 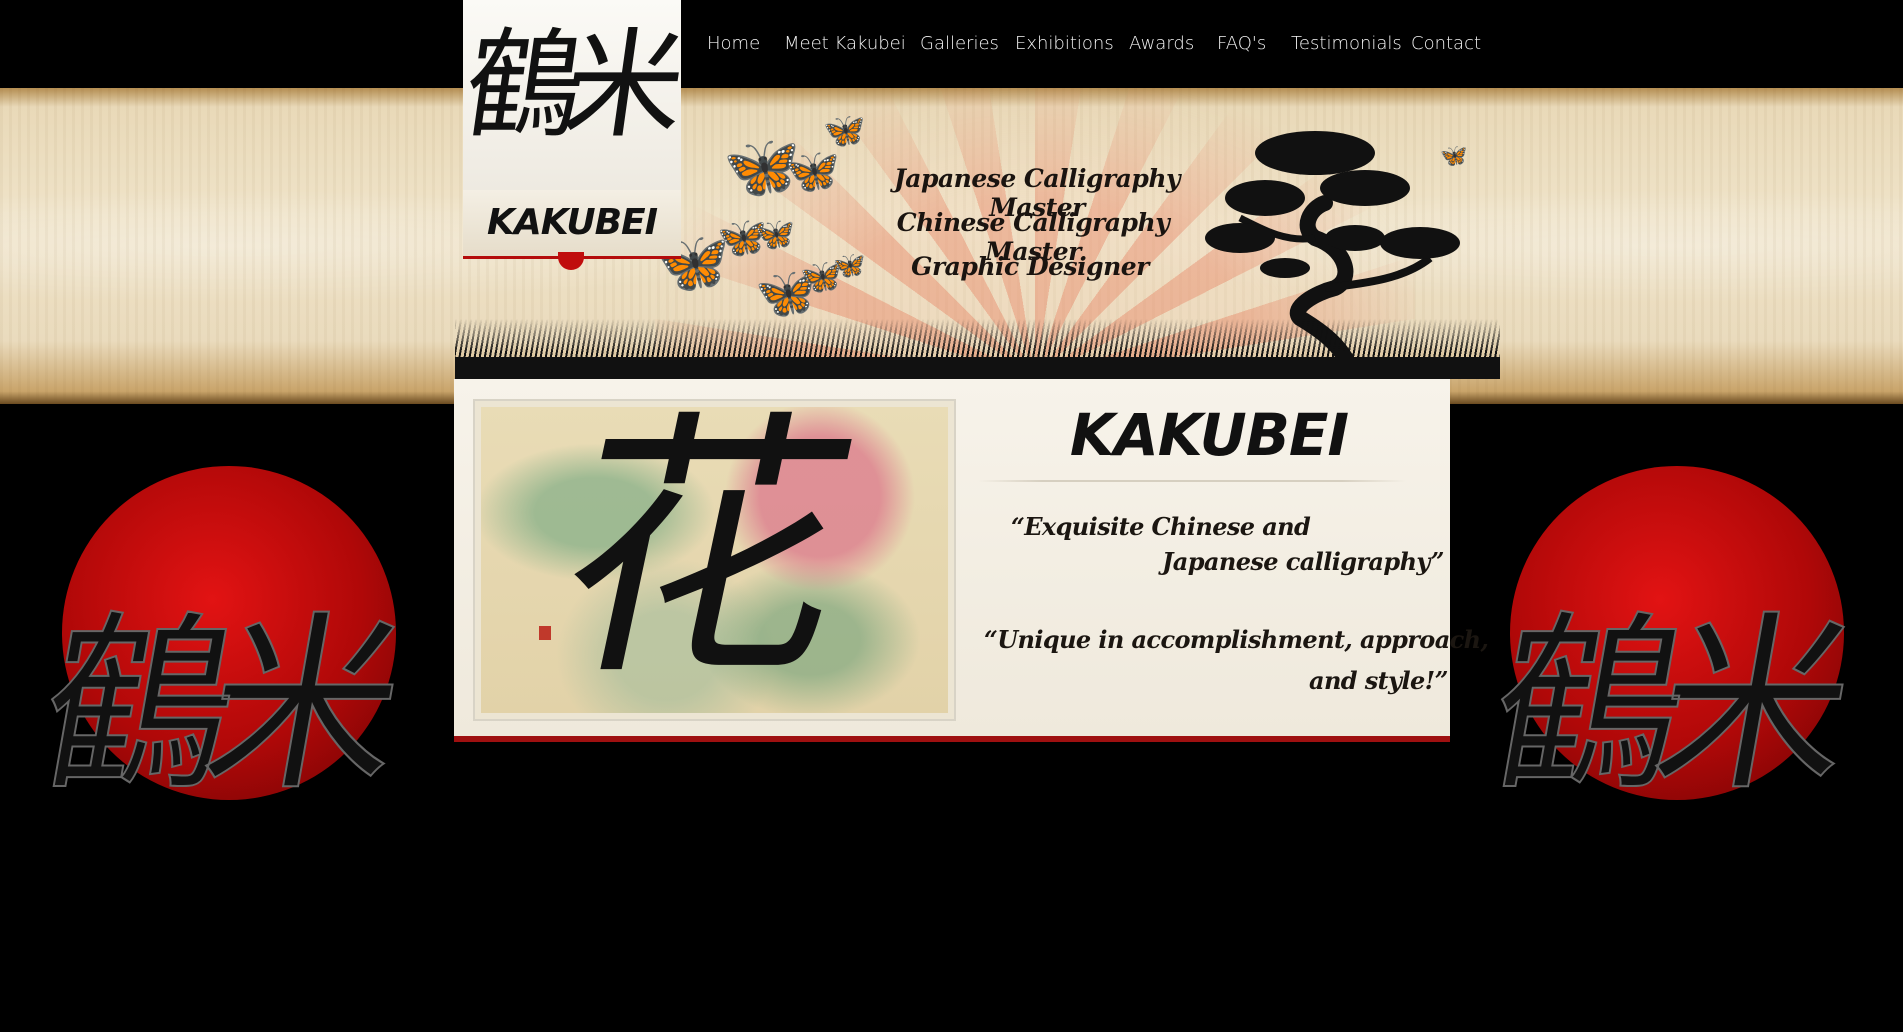 What do you see at coordinates (1209, 435) in the screenshot?
I see `panel-title: KAKUBEI` at bounding box center [1209, 435].